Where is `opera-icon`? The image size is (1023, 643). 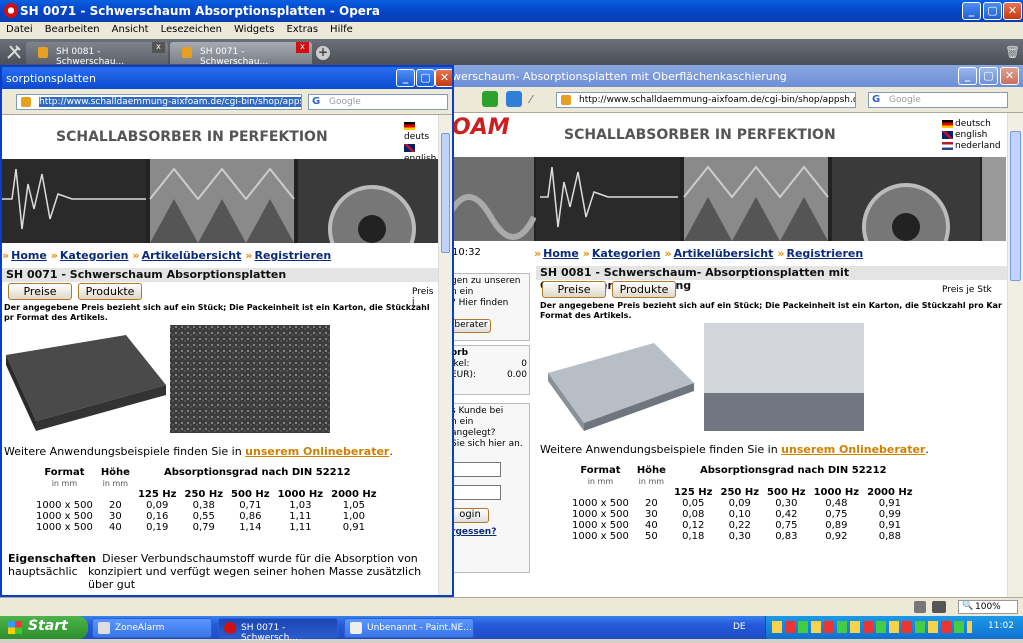
opera-icon is located at coordinates (230, 628).